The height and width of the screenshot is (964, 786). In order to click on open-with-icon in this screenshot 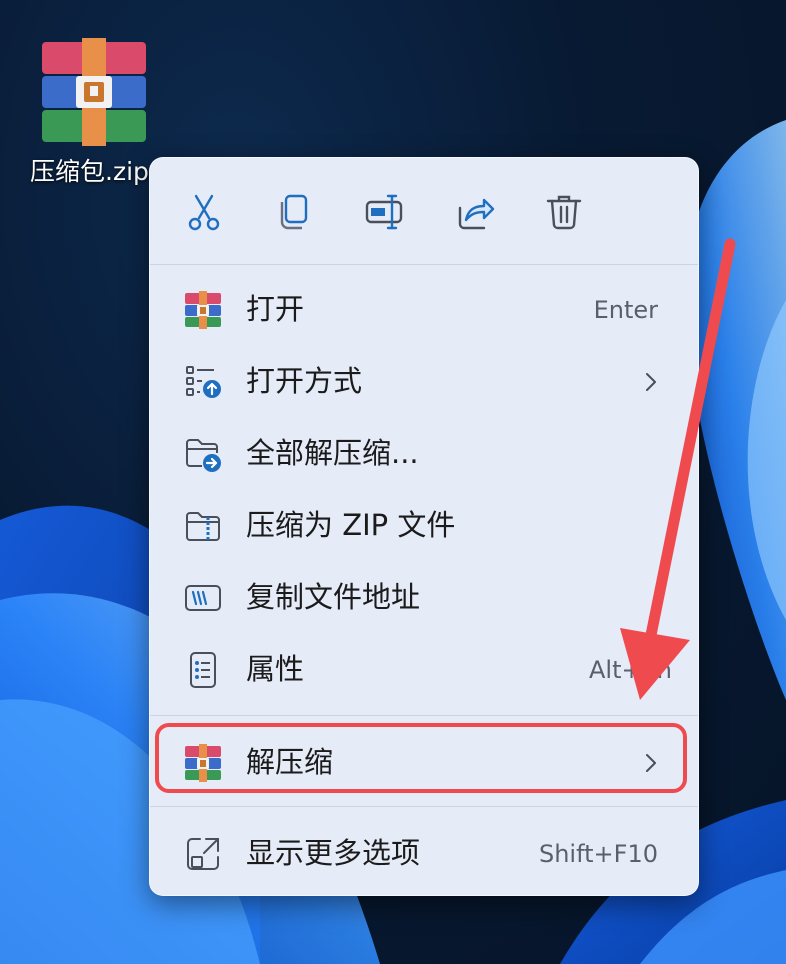, I will do `click(203, 382)`.